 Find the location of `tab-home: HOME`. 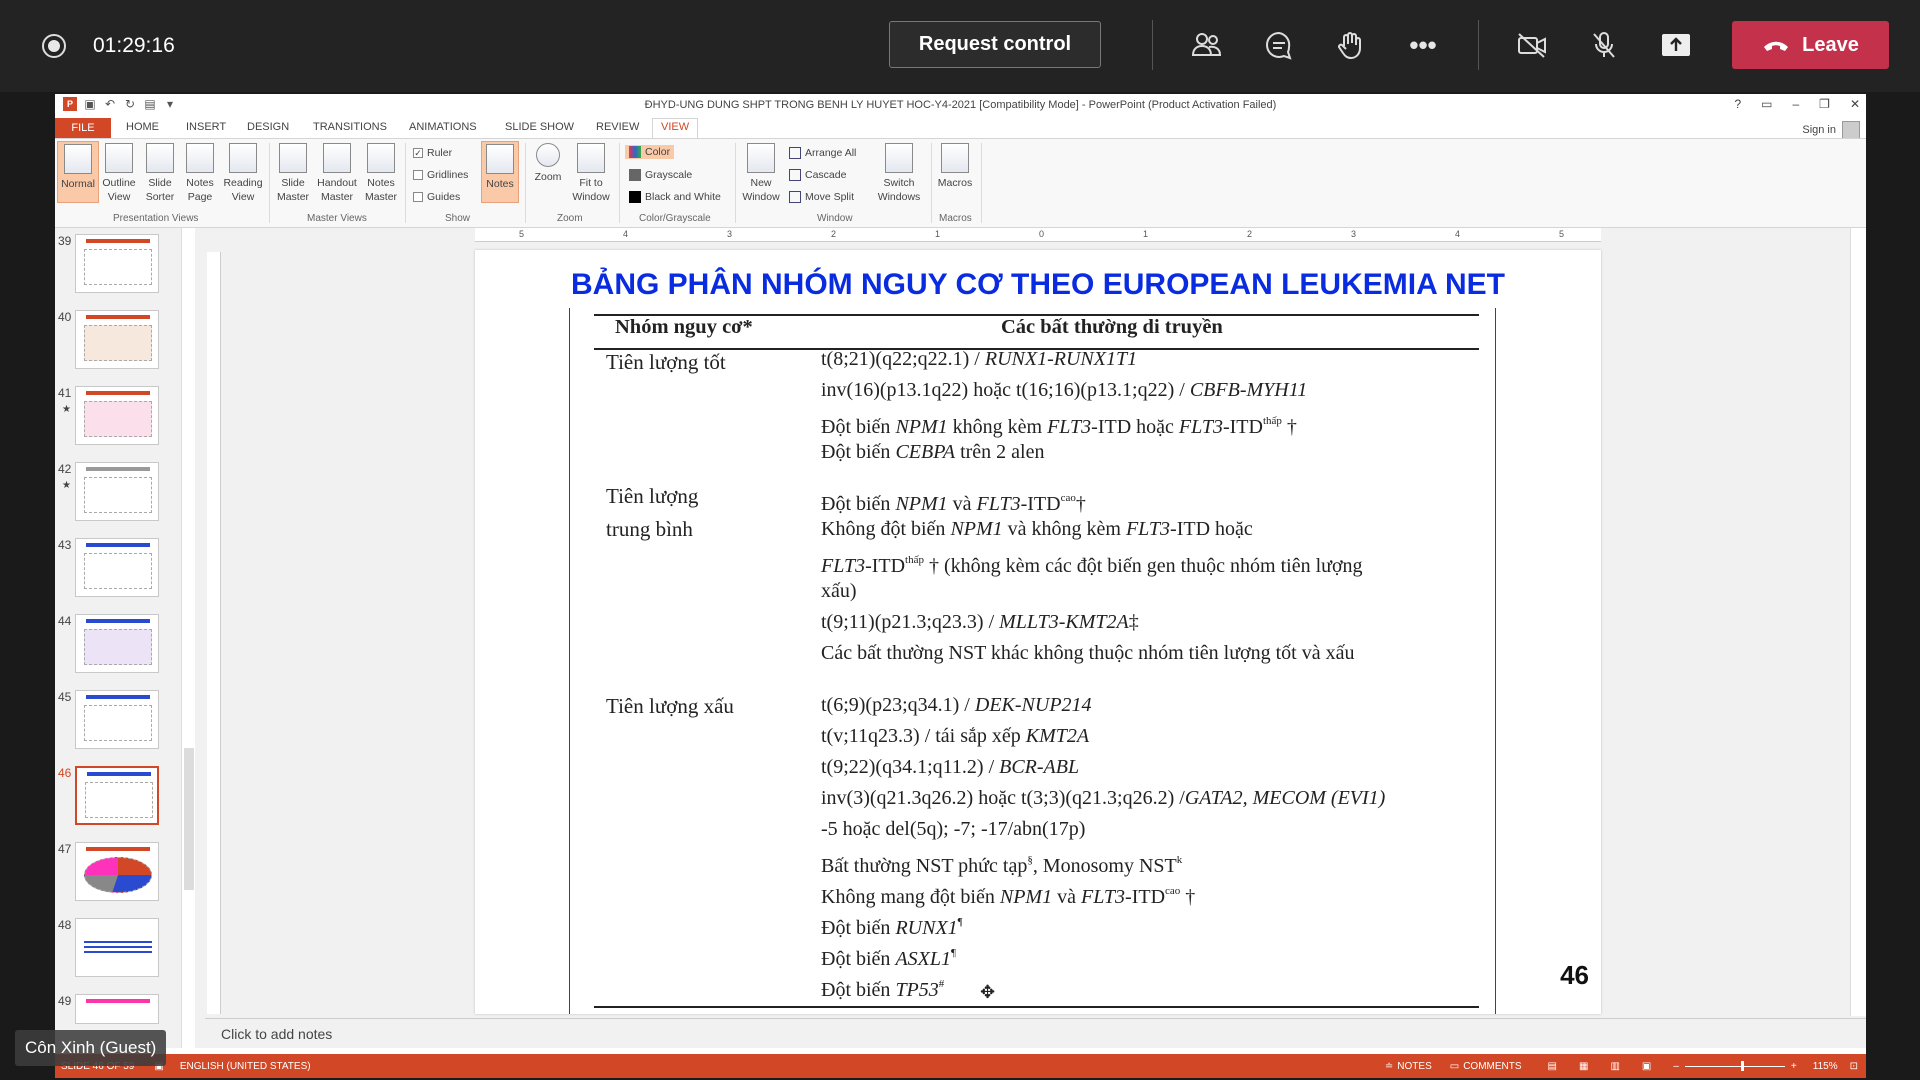

tab-home: HOME is located at coordinates (142, 127).